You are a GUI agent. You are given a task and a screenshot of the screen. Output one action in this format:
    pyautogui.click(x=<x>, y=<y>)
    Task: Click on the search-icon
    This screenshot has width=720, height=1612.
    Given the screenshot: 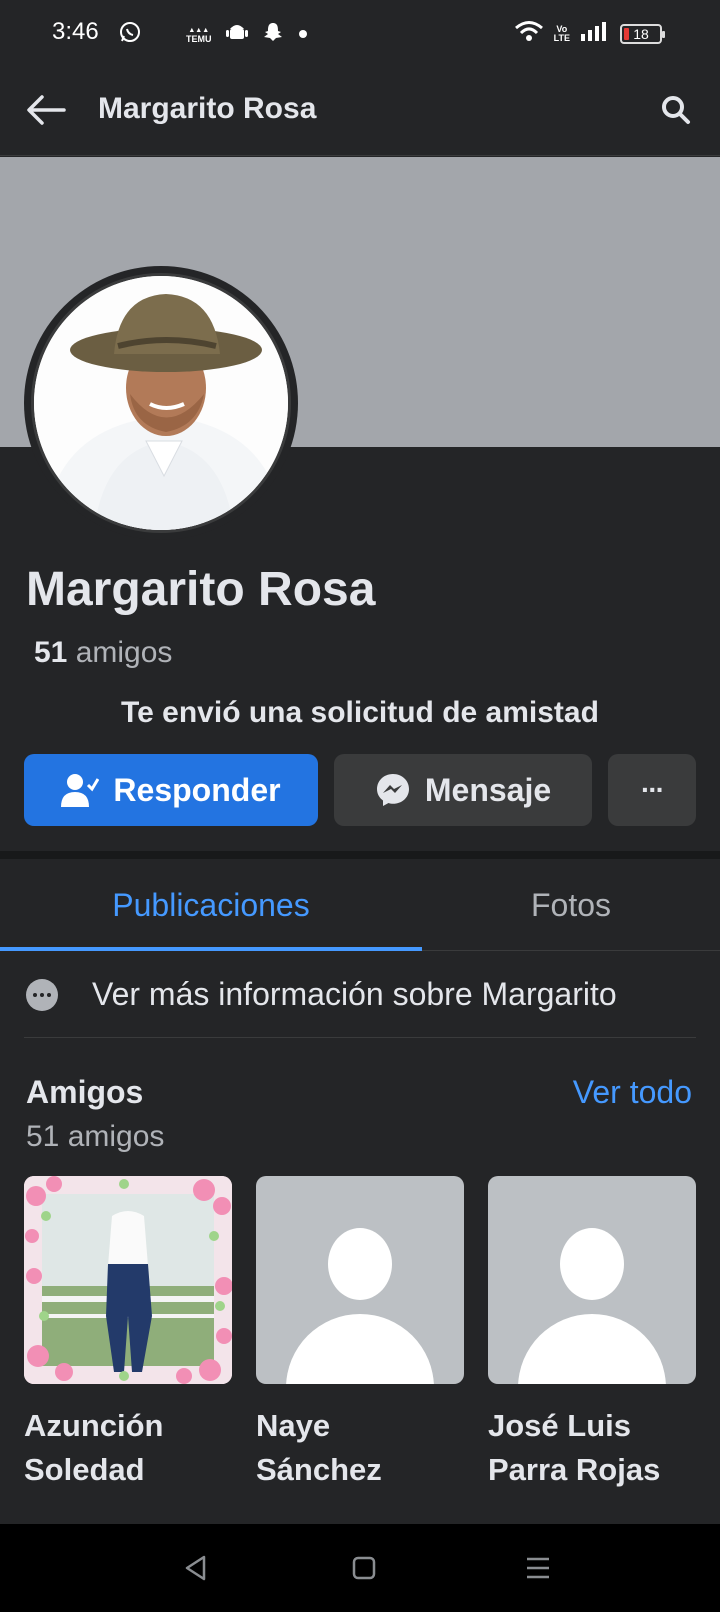 What is the action you would take?
    pyautogui.click(x=676, y=110)
    